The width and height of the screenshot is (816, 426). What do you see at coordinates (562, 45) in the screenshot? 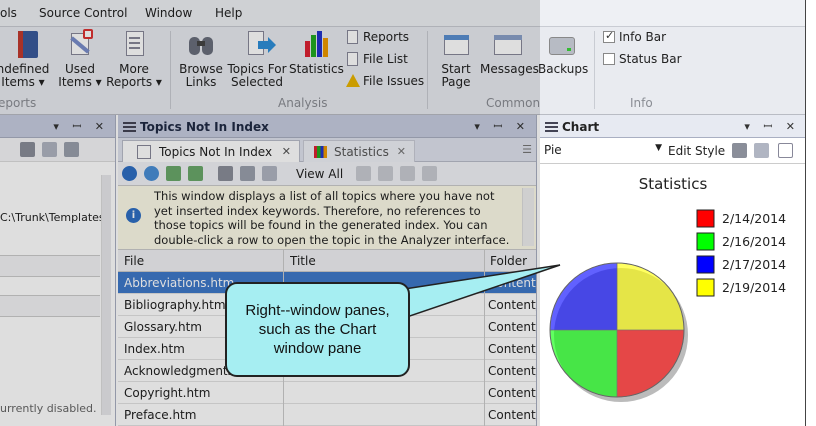
I see `drive-icon` at bounding box center [562, 45].